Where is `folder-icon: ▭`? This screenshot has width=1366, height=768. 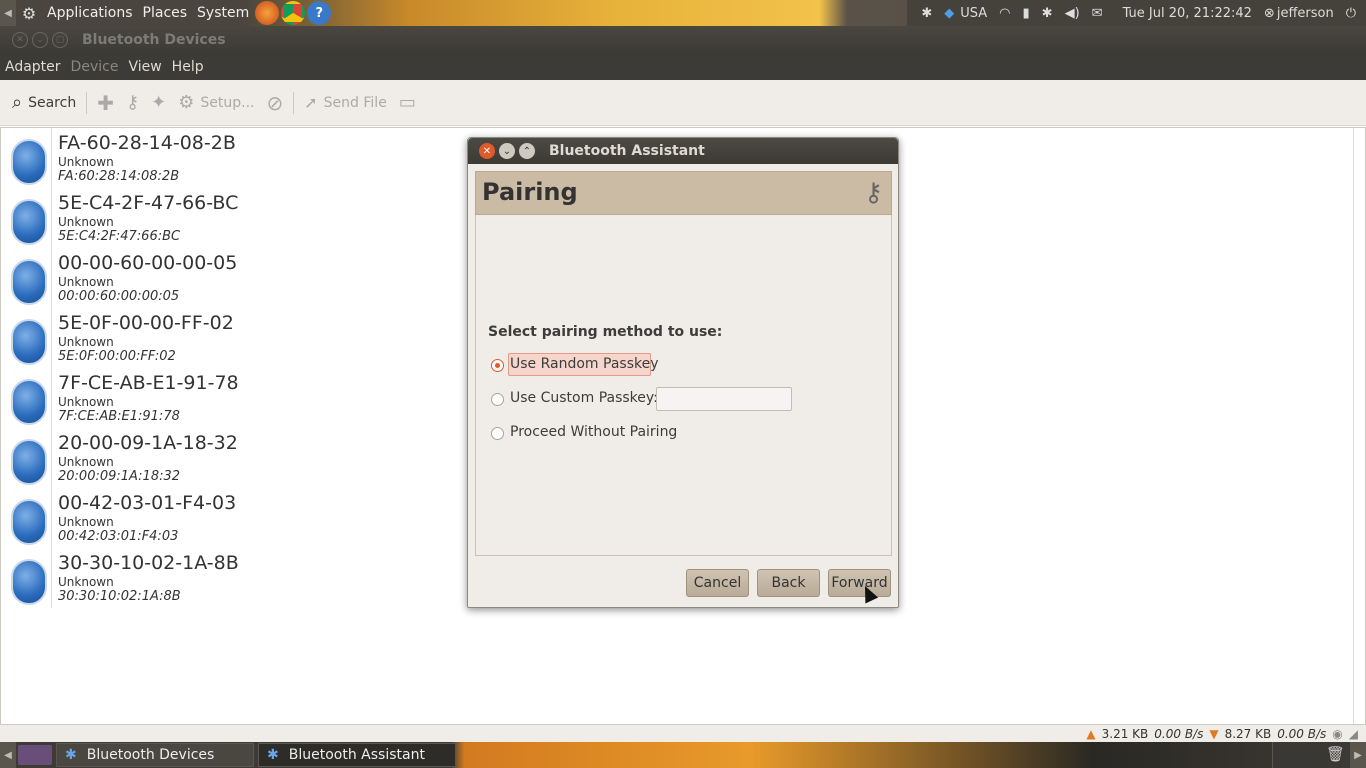 folder-icon: ▭ is located at coordinates (407, 102).